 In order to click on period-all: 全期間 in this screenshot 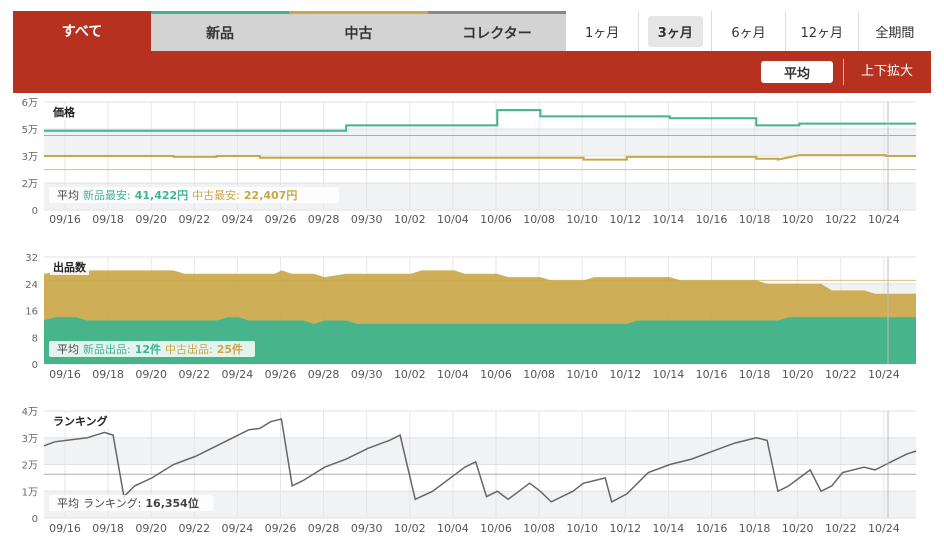, I will do `click(894, 31)`.